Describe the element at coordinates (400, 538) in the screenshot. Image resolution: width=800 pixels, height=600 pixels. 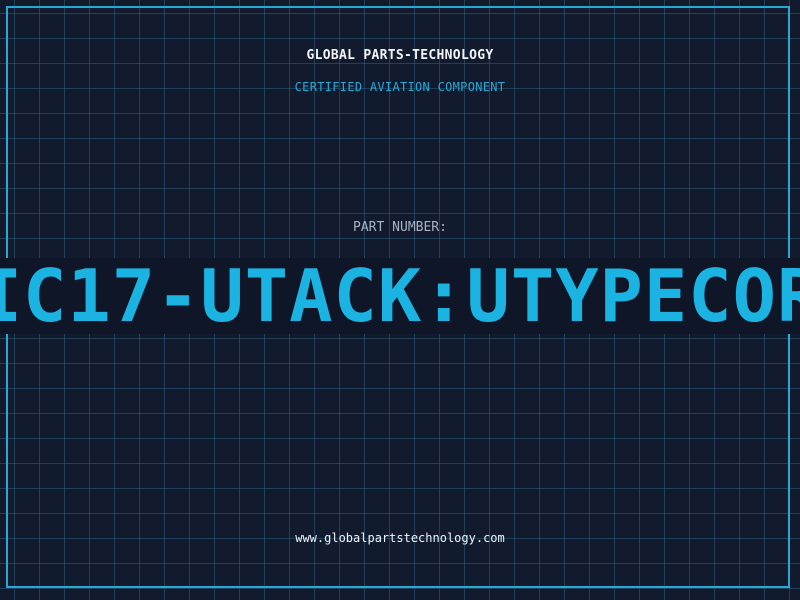
I see `website-link: www.globalpartstechnology.com` at that location.